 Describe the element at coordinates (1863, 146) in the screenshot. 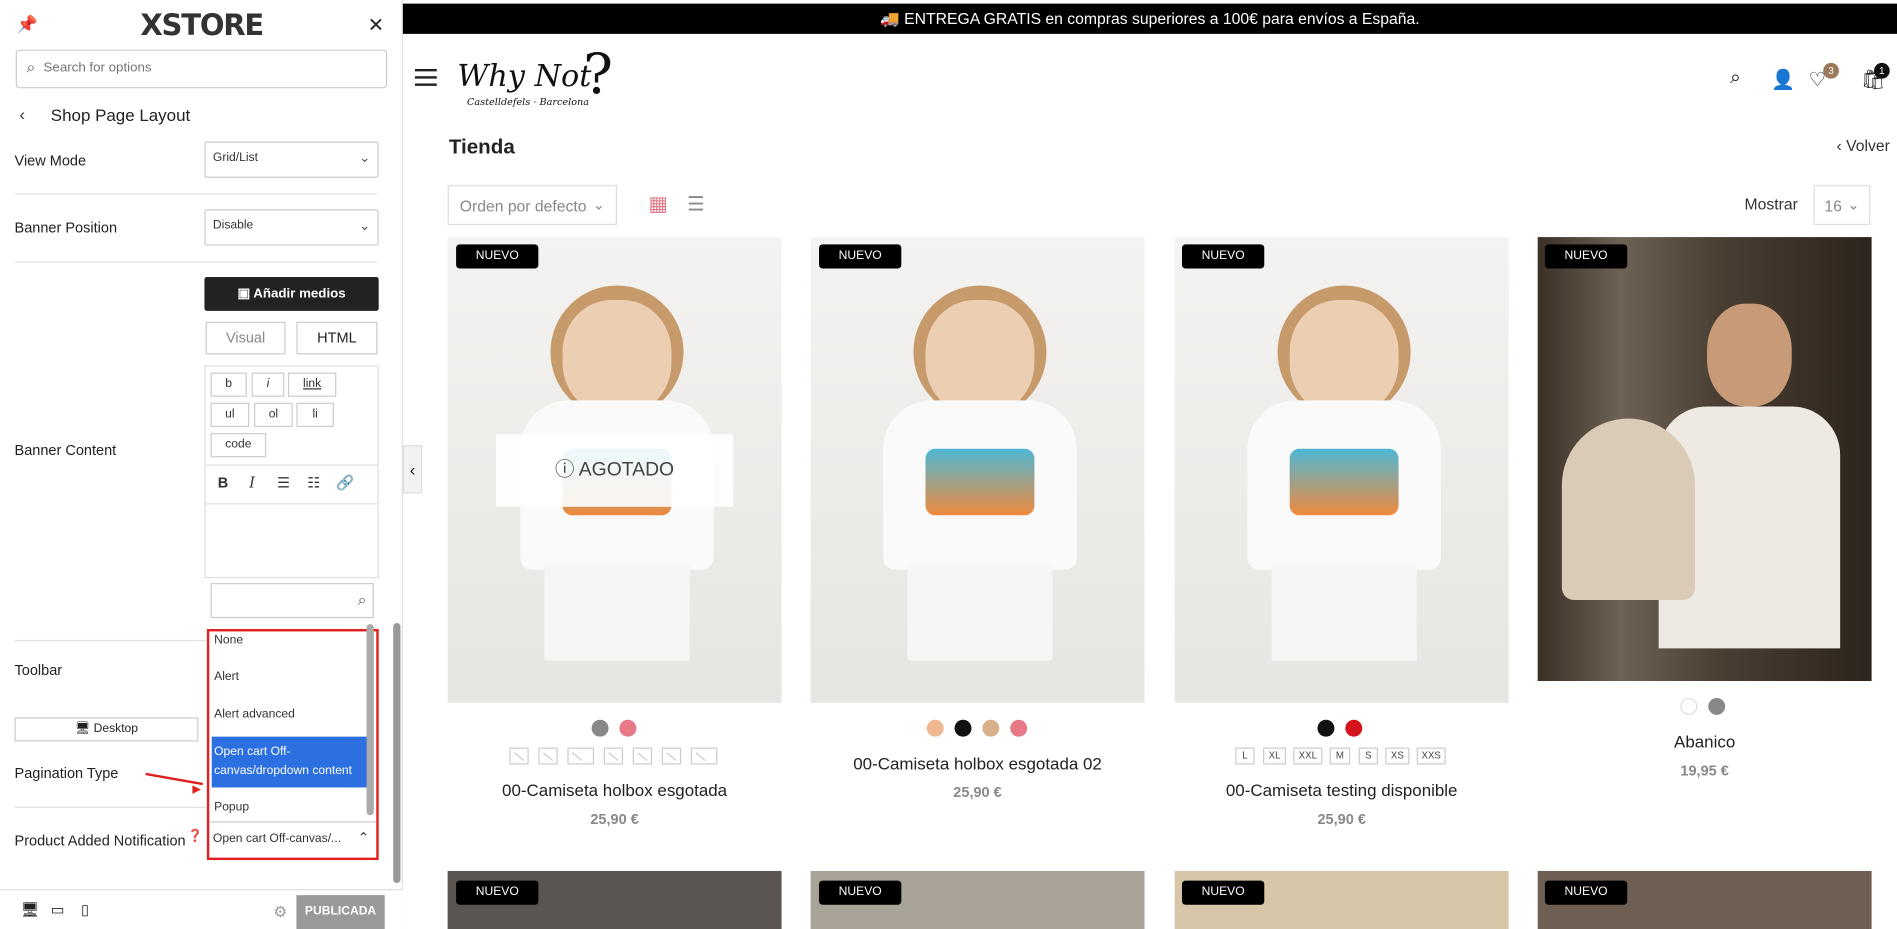

I see `back-link: ‹ Volver` at that location.